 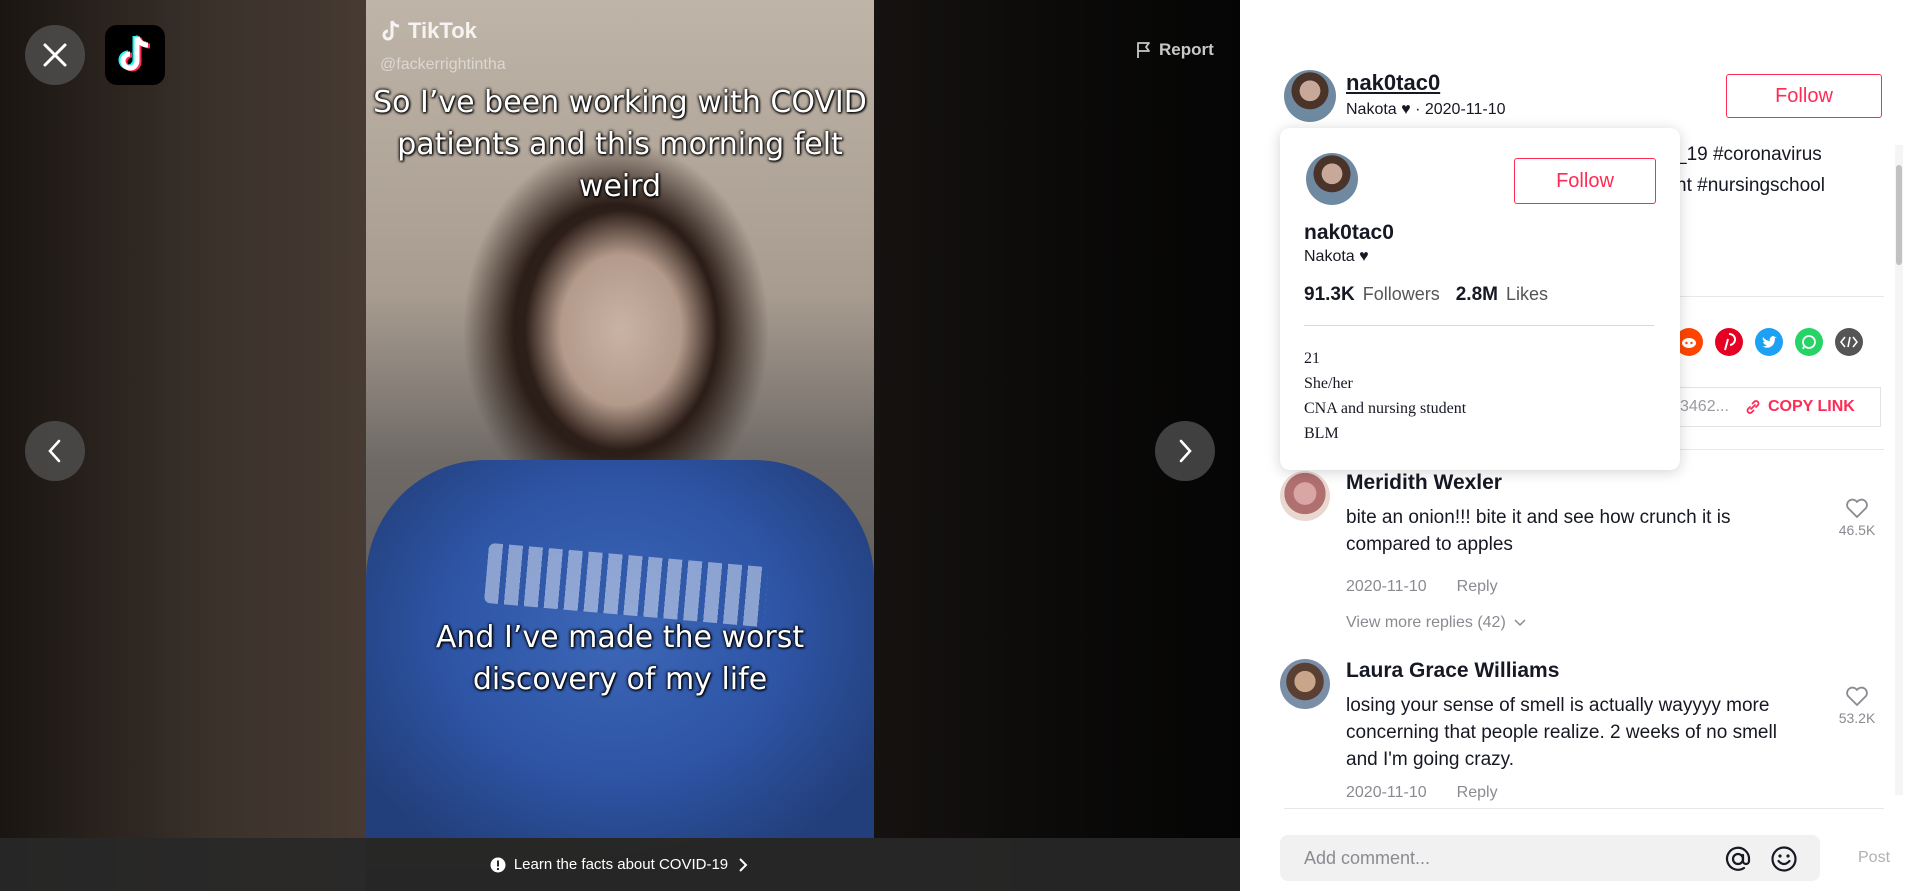 I want to click on covid-info-banner: Learn the facts about COVID-19, so click(x=620, y=864).